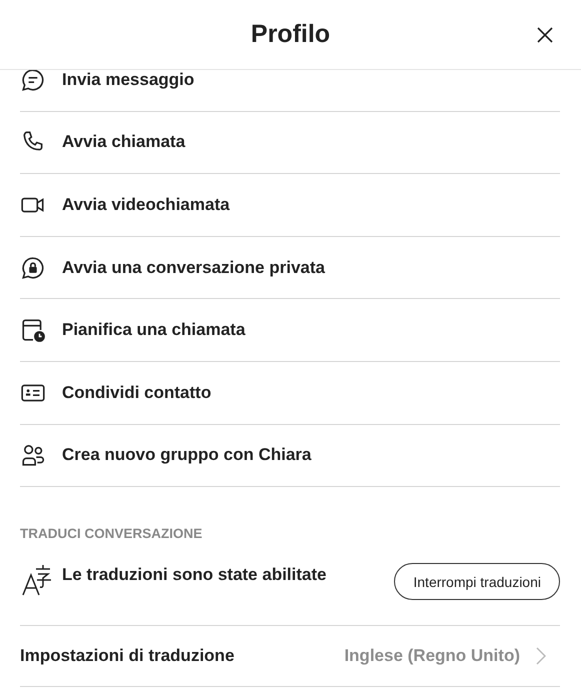 The image size is (581, 700). What do you see at coordinates (195, 574) in the screenshot?
I see `translation-status: Le traduzioni sono state abilitate` at bounding box center [195, 574].